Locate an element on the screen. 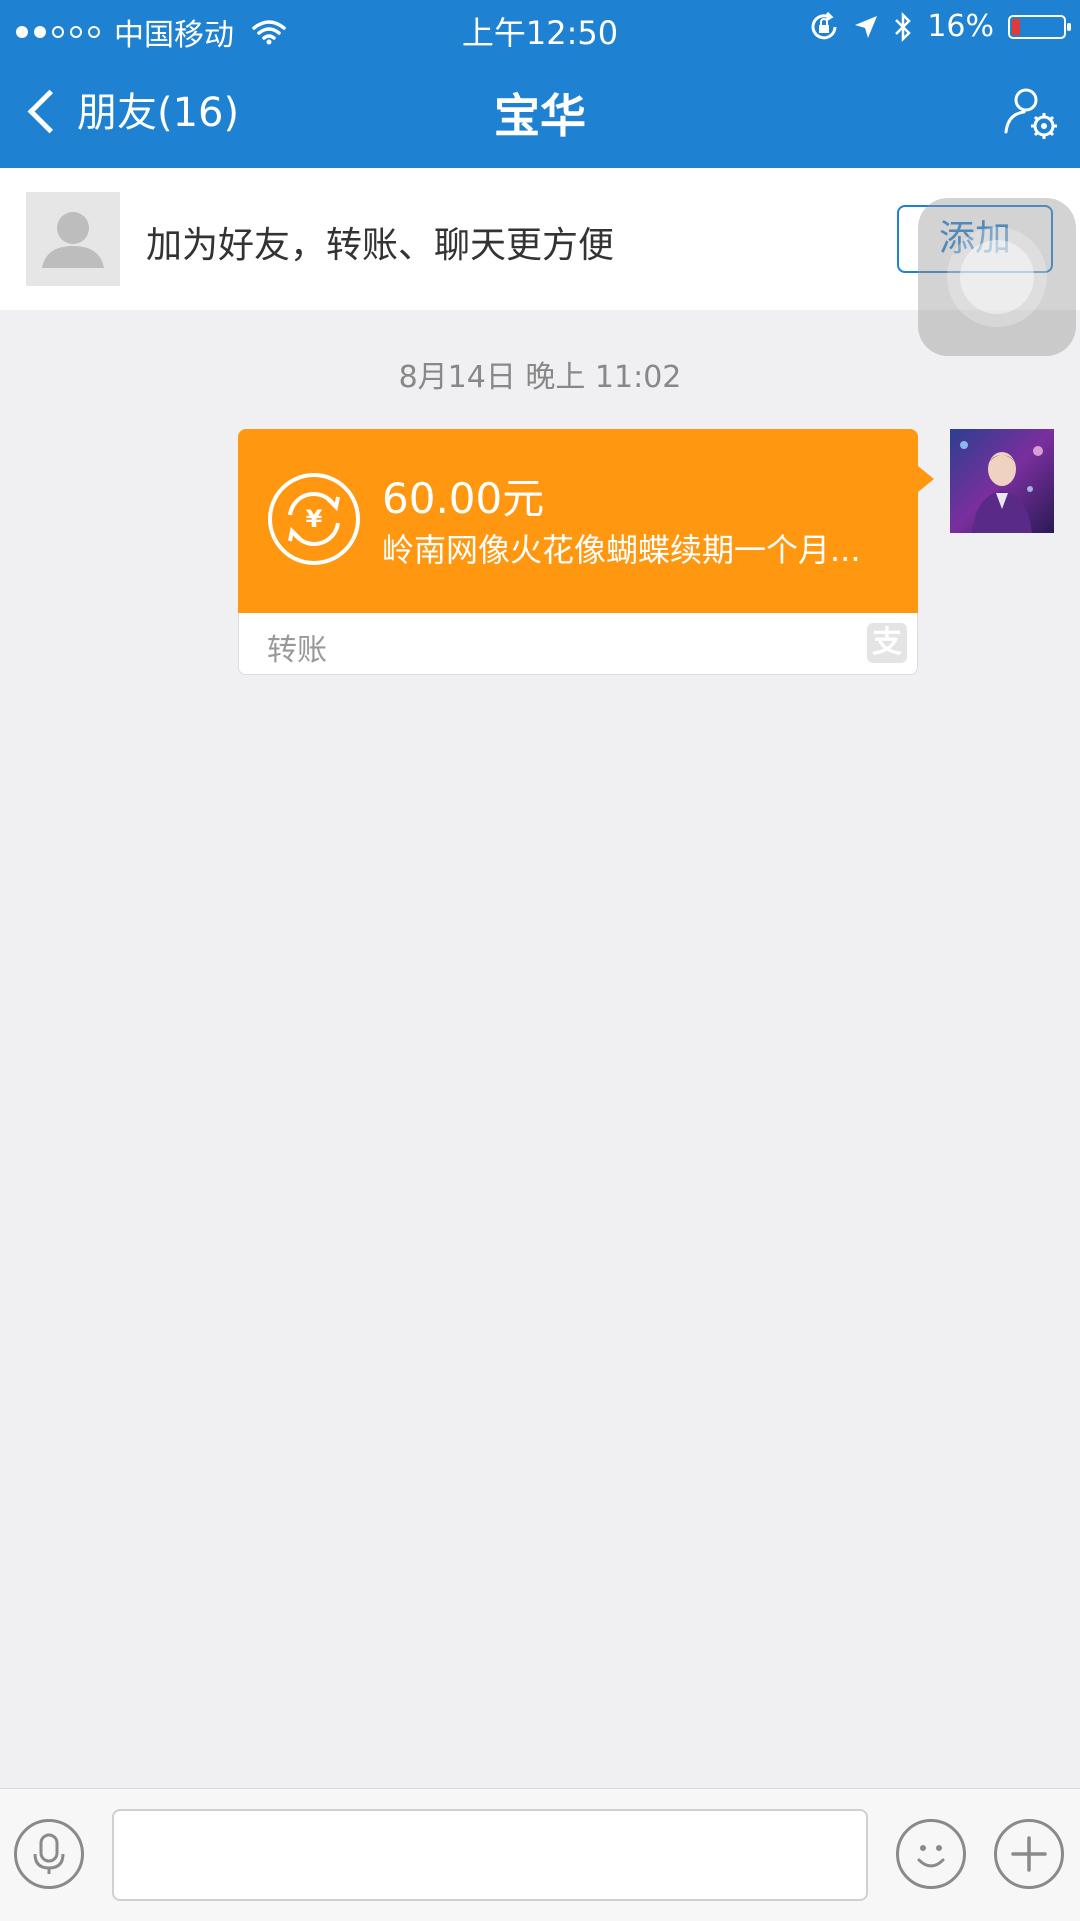 The height and width of the screenshot is (1921, 1080). message-timestamp: 8月14日 晚上 11:02 is located at coordinates (540, 377).